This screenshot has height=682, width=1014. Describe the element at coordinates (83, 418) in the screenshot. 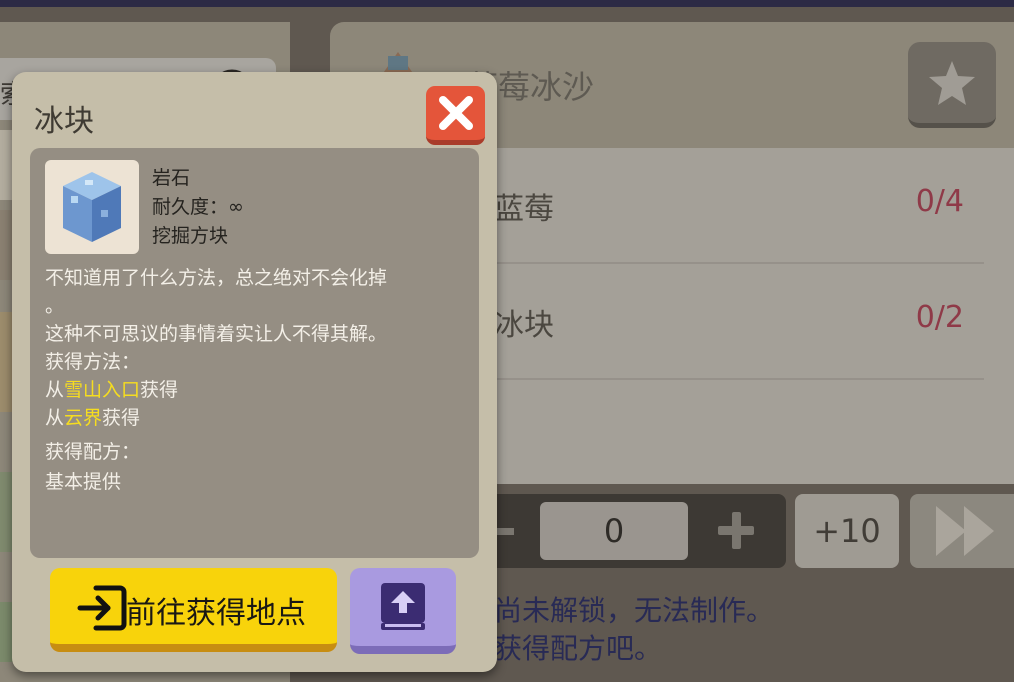

I see `source-link: 云界` at that location.